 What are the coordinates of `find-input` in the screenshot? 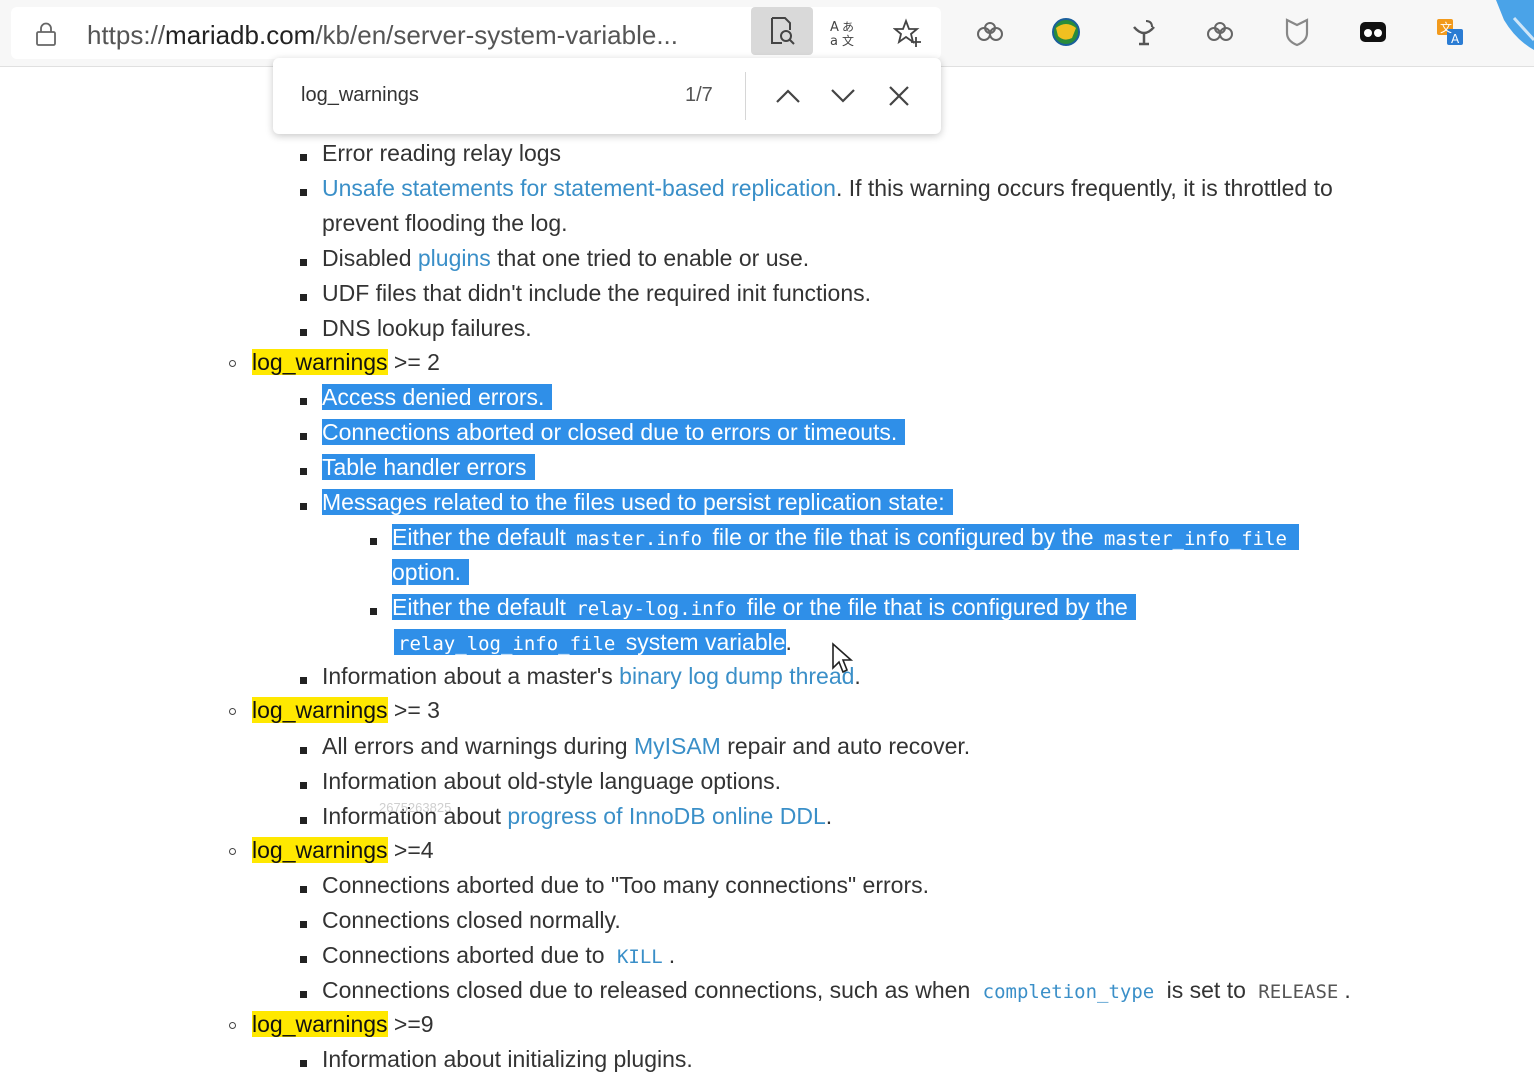 It's located at (481, 95).